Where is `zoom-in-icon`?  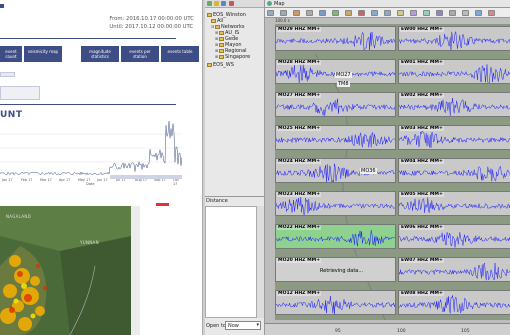 zoom-in-icon is located at coordinates (270, 13).